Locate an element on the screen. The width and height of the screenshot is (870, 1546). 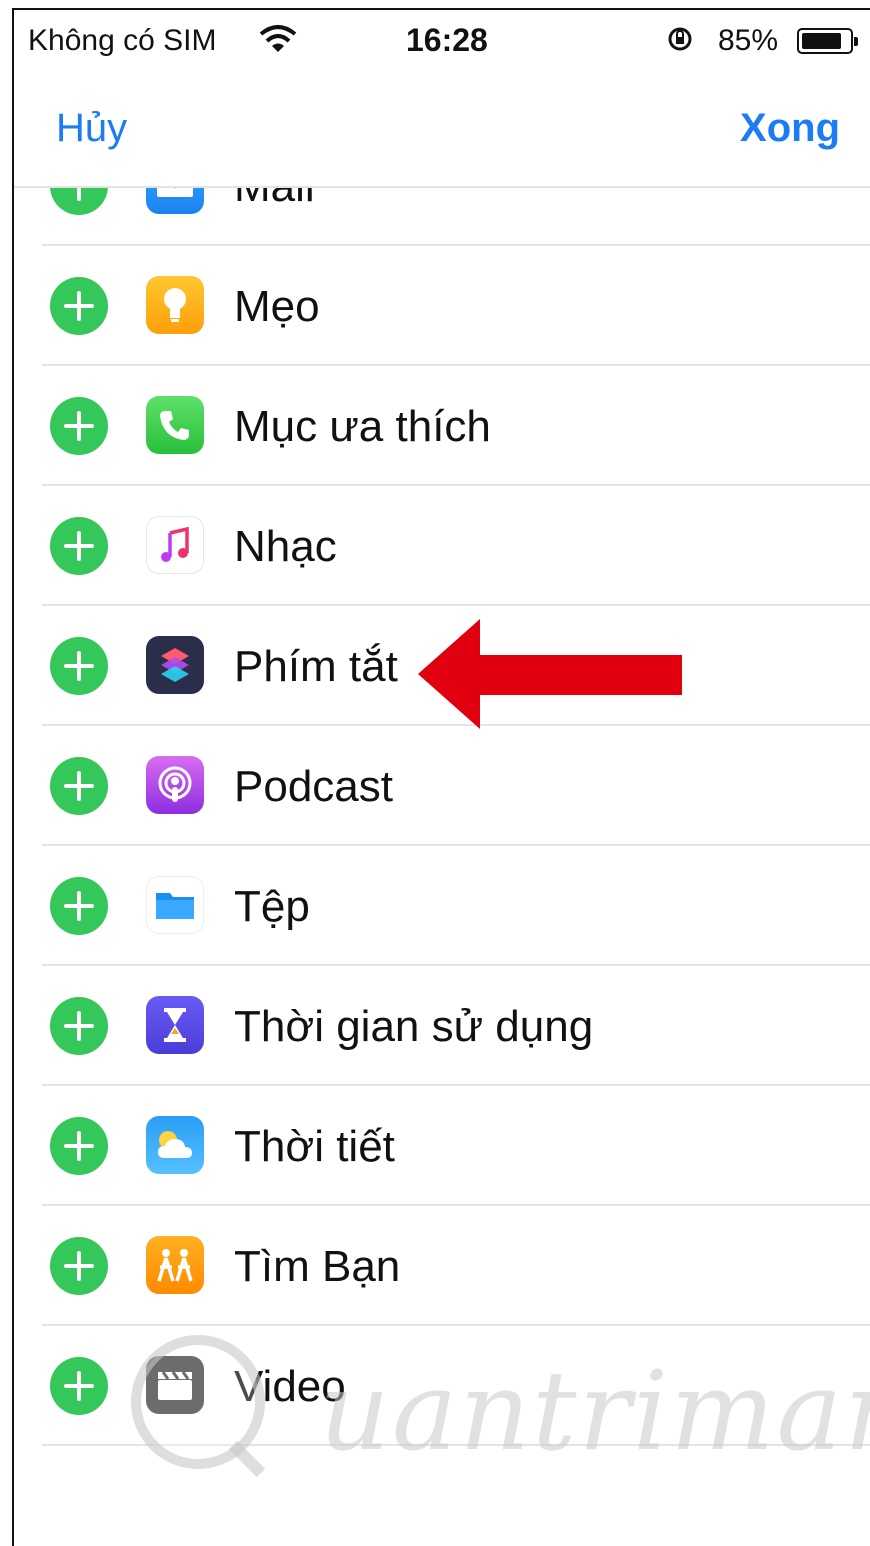
shortcuts-icon is located at coordinates (175, 665).